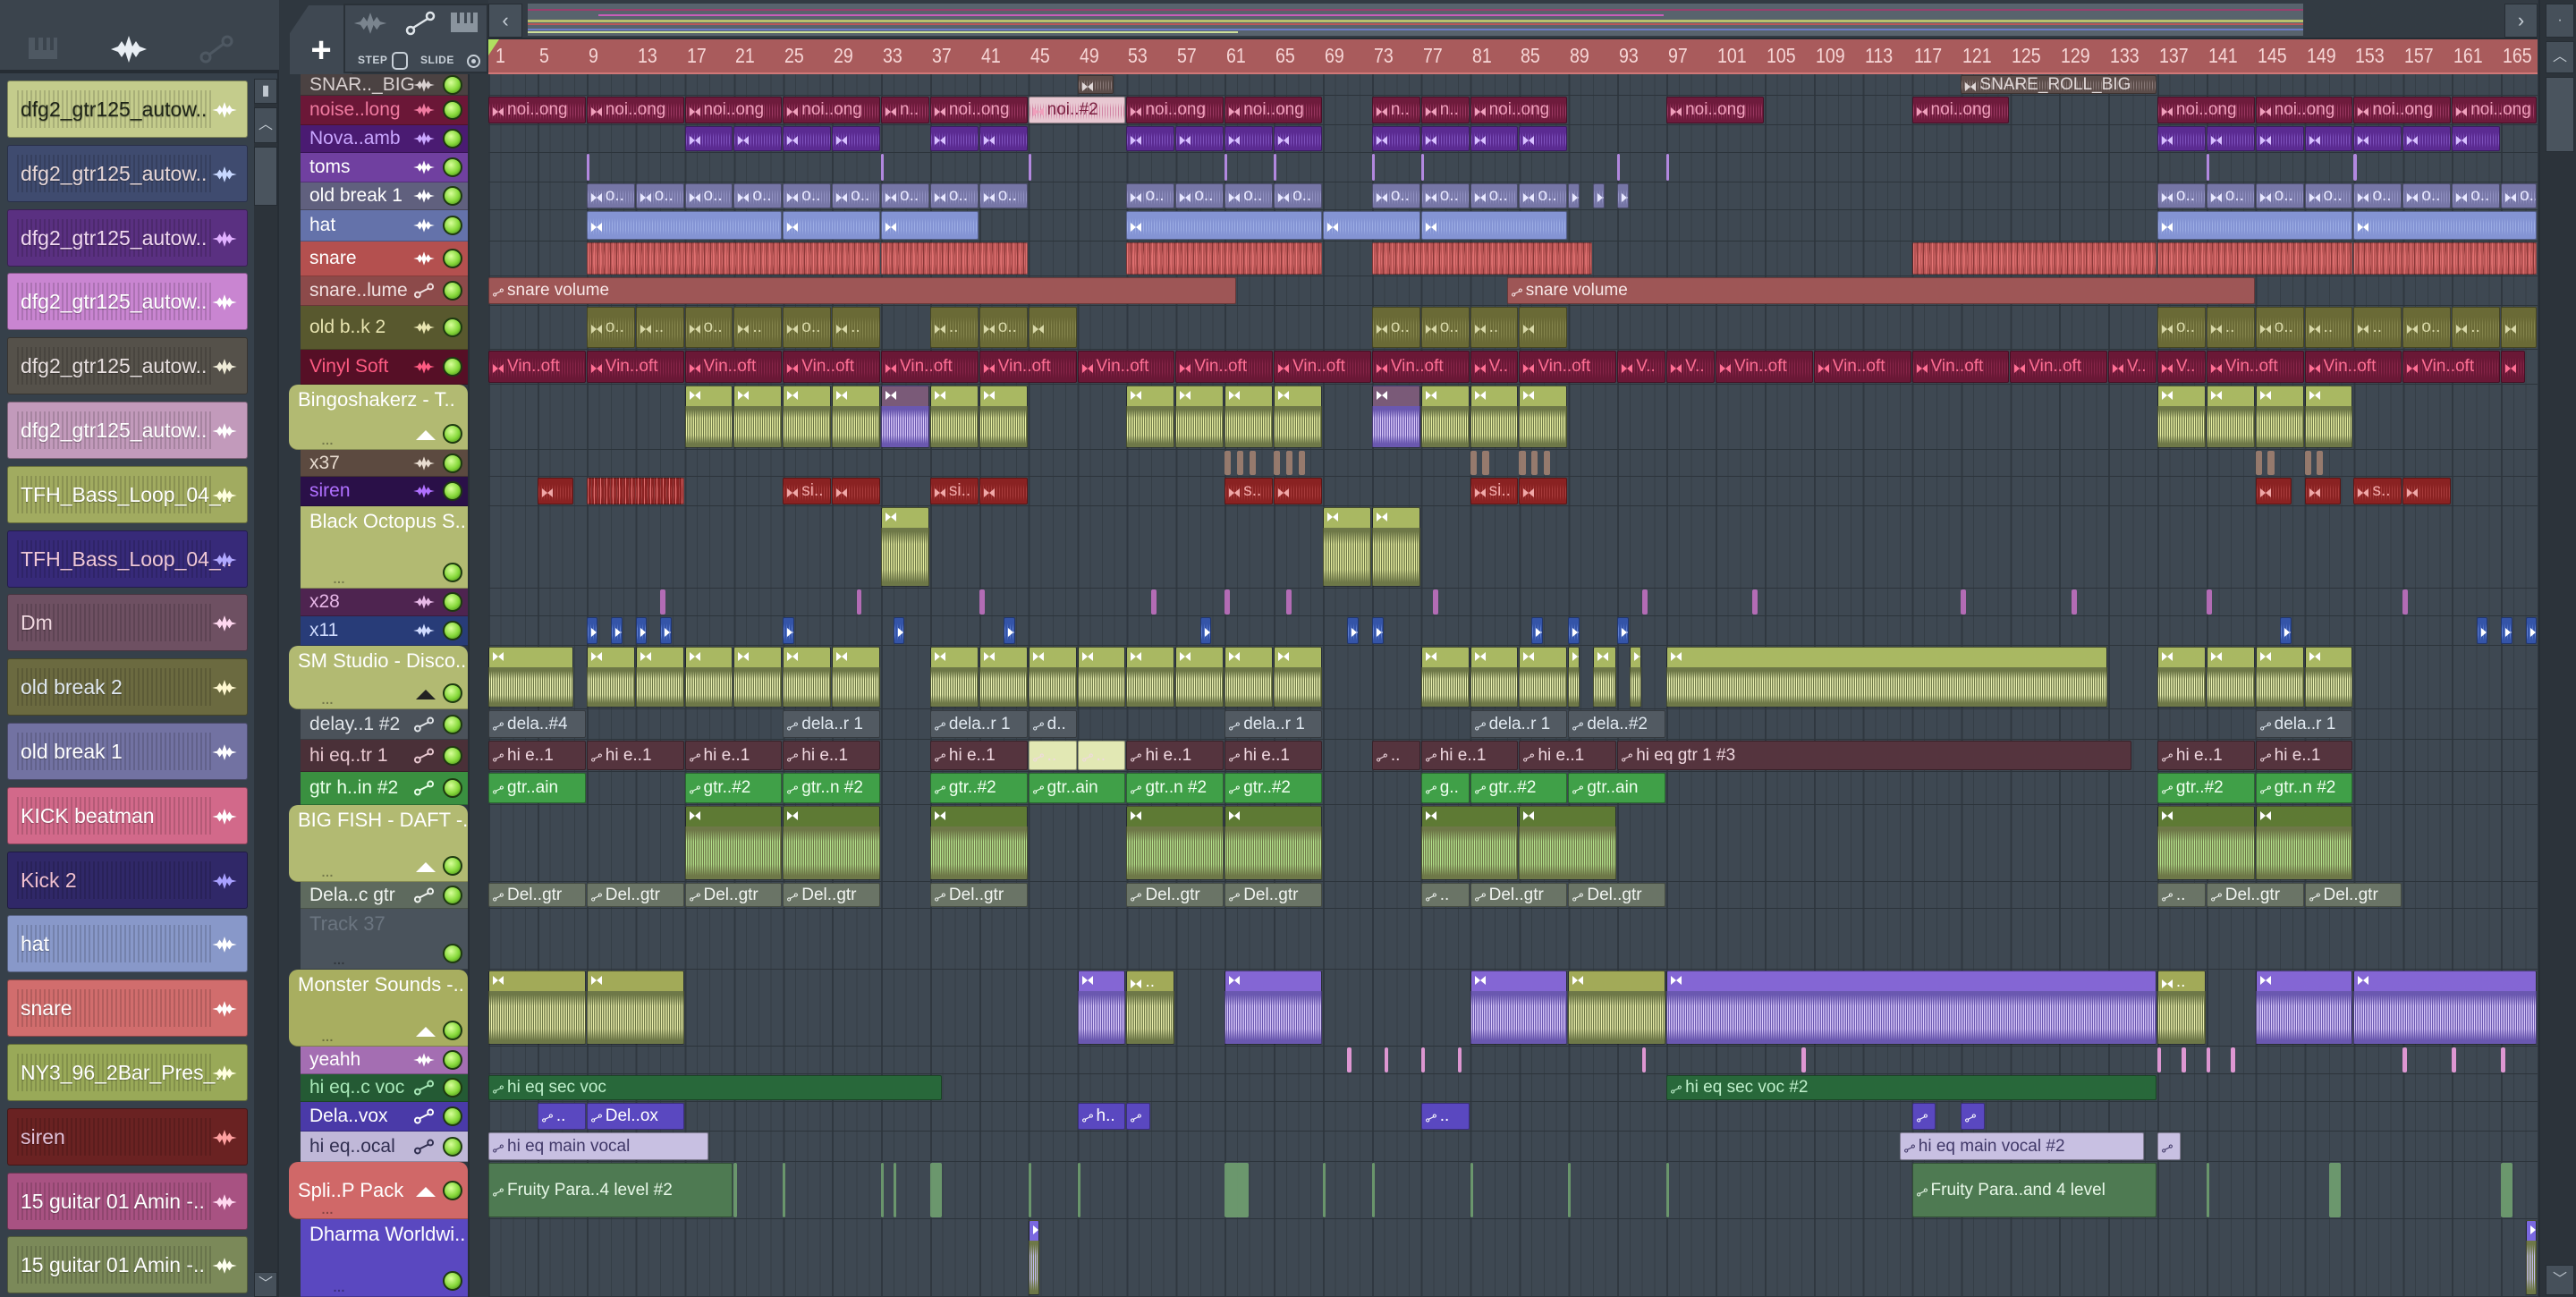 The height and width of the screenshot is (1297, 2576). What do you see at coordinates (537, 724) in the screenshot?
I see `automation-clip: dela..#4` at bounding box center [537, 724].